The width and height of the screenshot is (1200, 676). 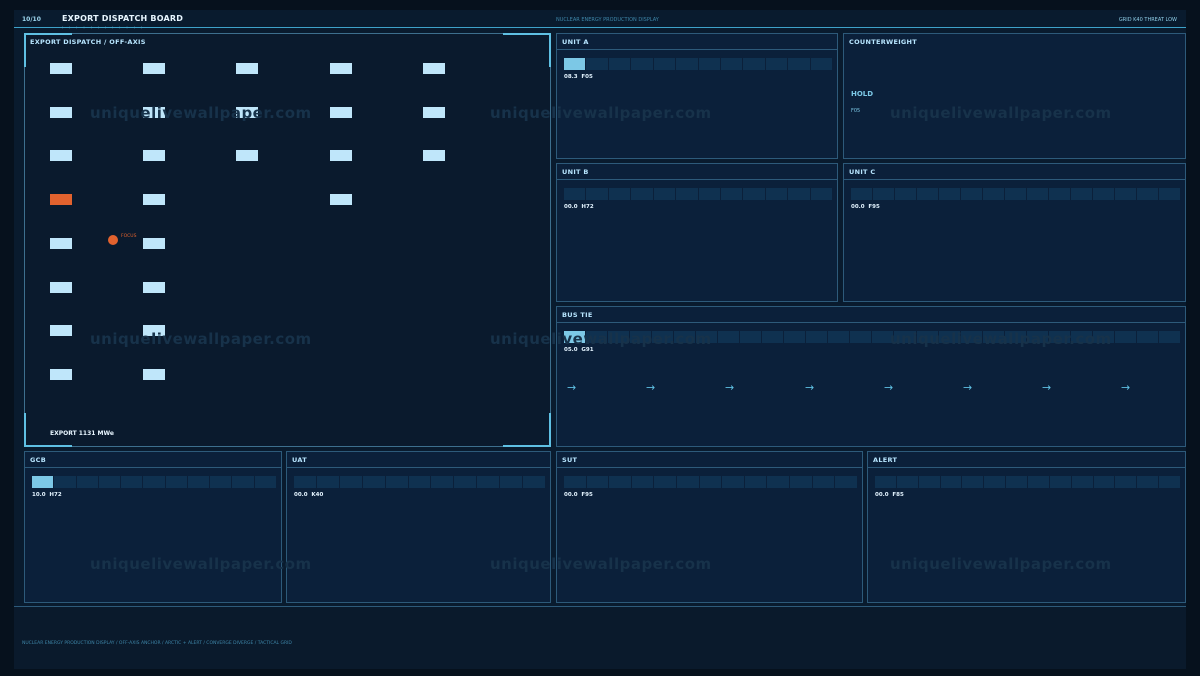 What do you see at coordinates (578, 495) in the screenshot?
I see `unit-readout: 00.0 F95` at bounding box center [578, 495].